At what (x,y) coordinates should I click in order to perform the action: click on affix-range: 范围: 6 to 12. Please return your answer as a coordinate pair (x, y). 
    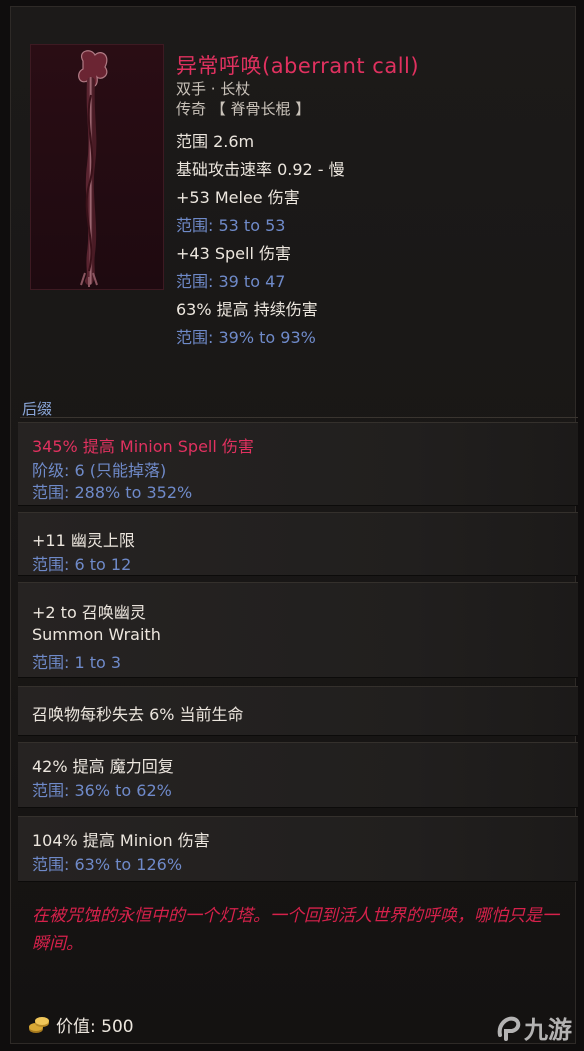
    Looking at the image, I should click on (82, 564).